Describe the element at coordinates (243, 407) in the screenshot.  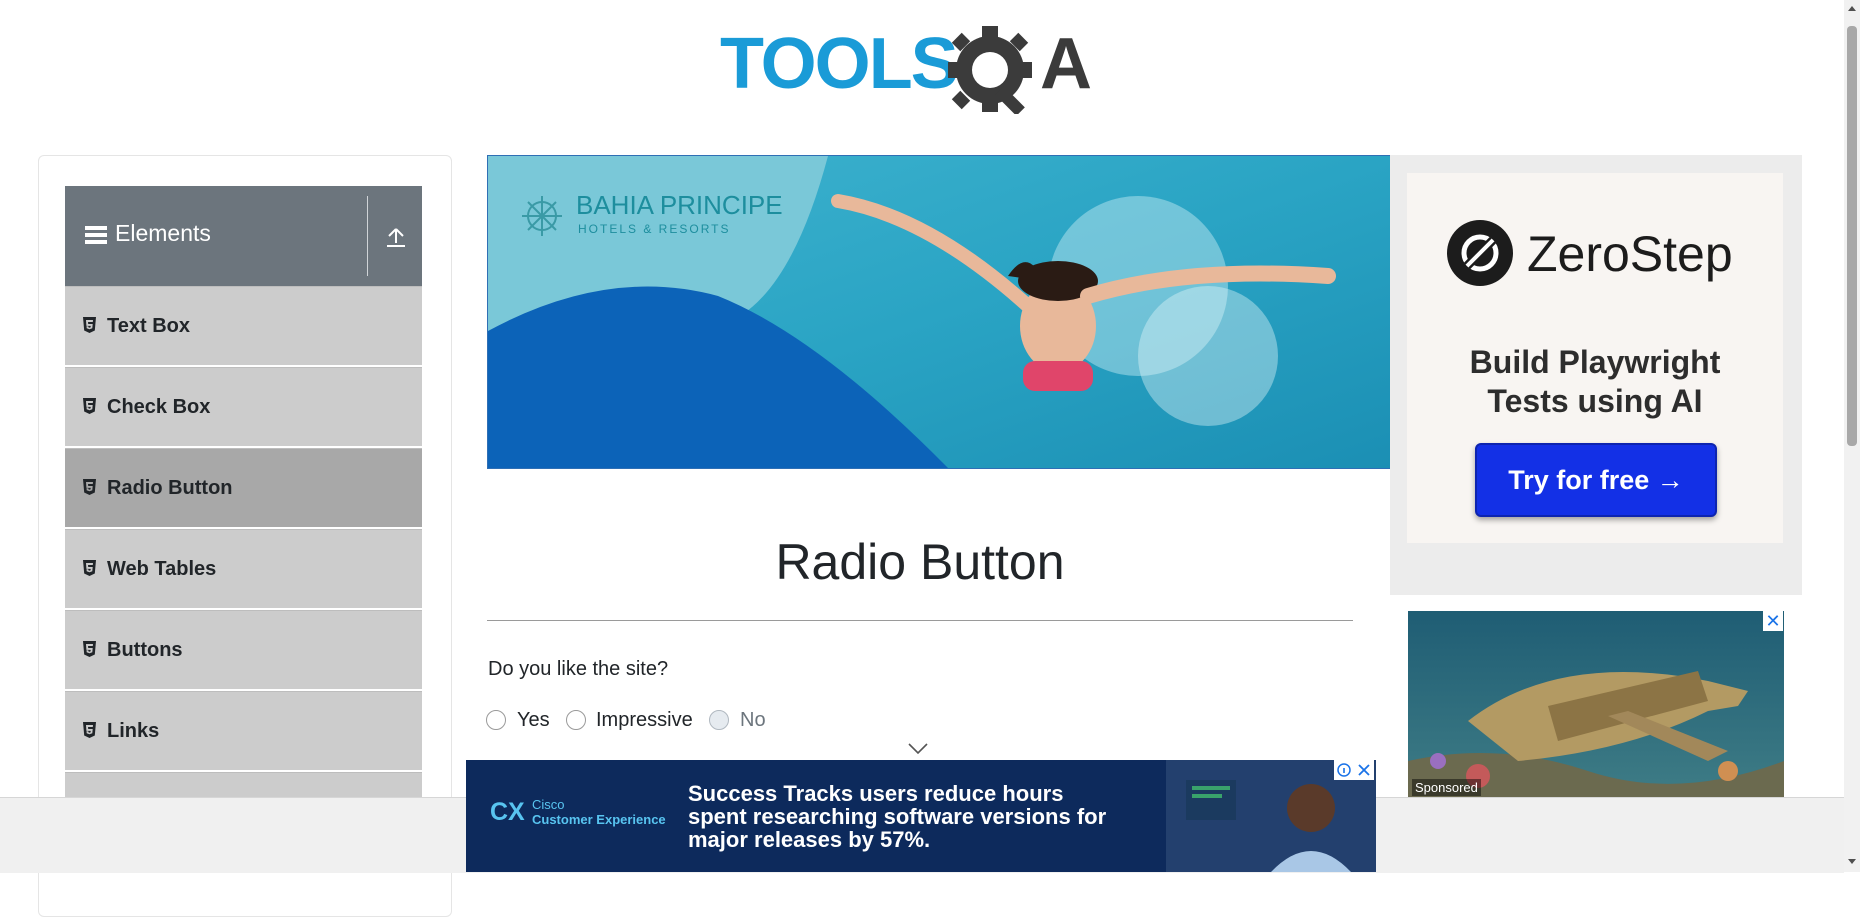
I see `sidebar-item-check-box: Check Box` at that location.